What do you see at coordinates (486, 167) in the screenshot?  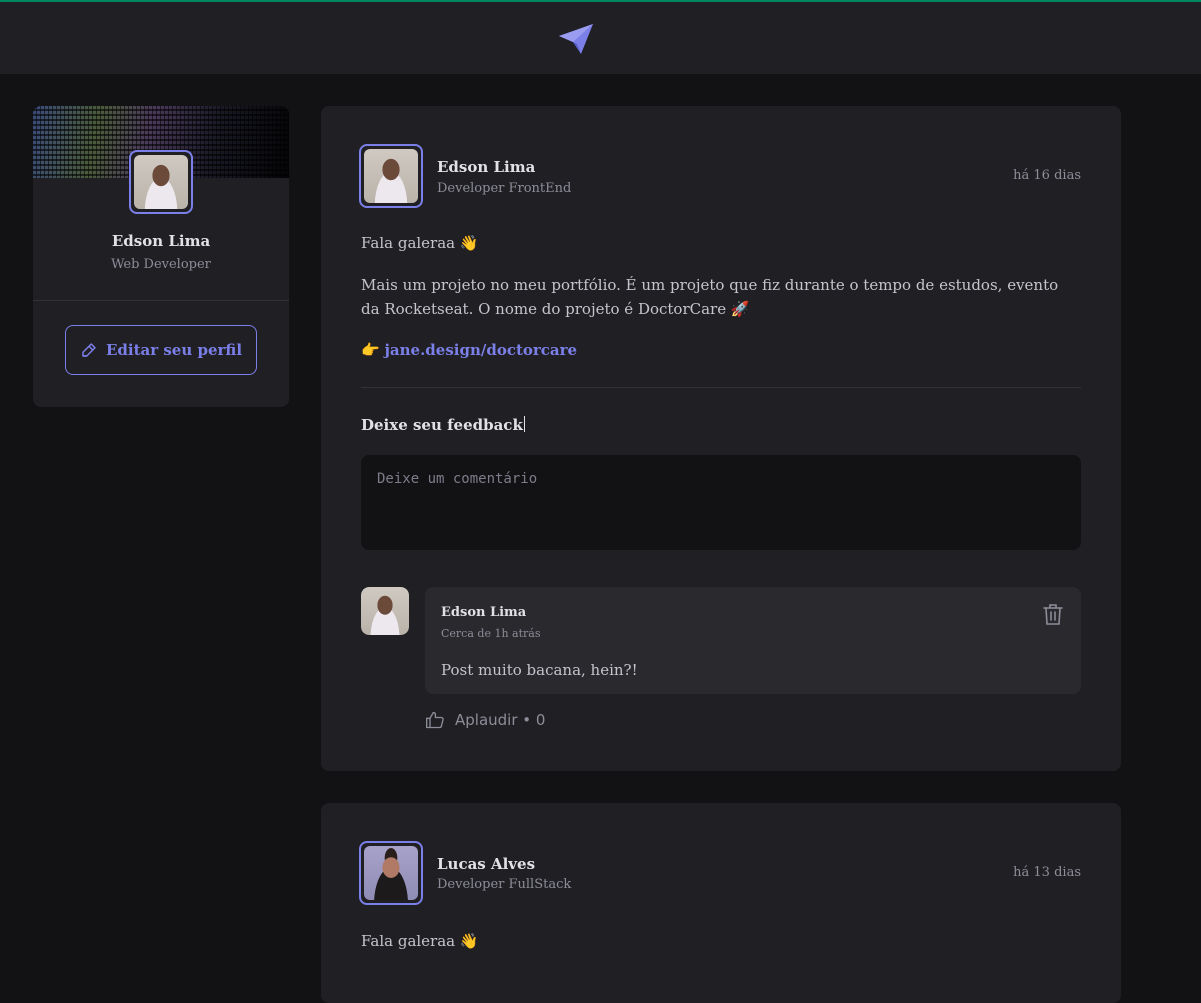 I see `post-author-name: Edson Lima` at bounding box center [486, 167].